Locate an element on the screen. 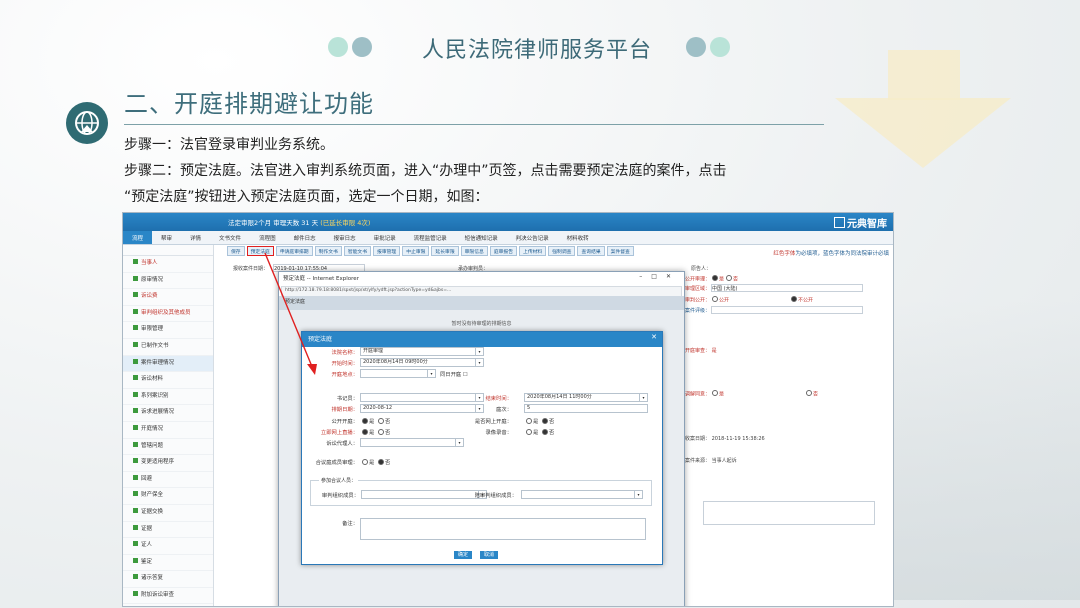  decorative-arrow is located at coordinates (923, 133).